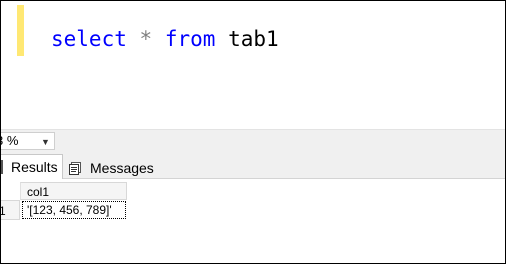 Image resolution: width=506 pixels, height=264 pixels. Describe the element at coordinates (146, 39) in the screenshot. I see `operator-star: *` at that location.